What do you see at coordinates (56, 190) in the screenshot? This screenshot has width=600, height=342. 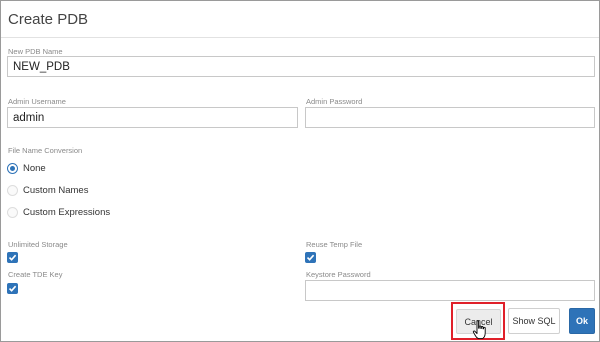 I see `radio-custom-names-label: Custom Names` at bounding box center [56, 190].